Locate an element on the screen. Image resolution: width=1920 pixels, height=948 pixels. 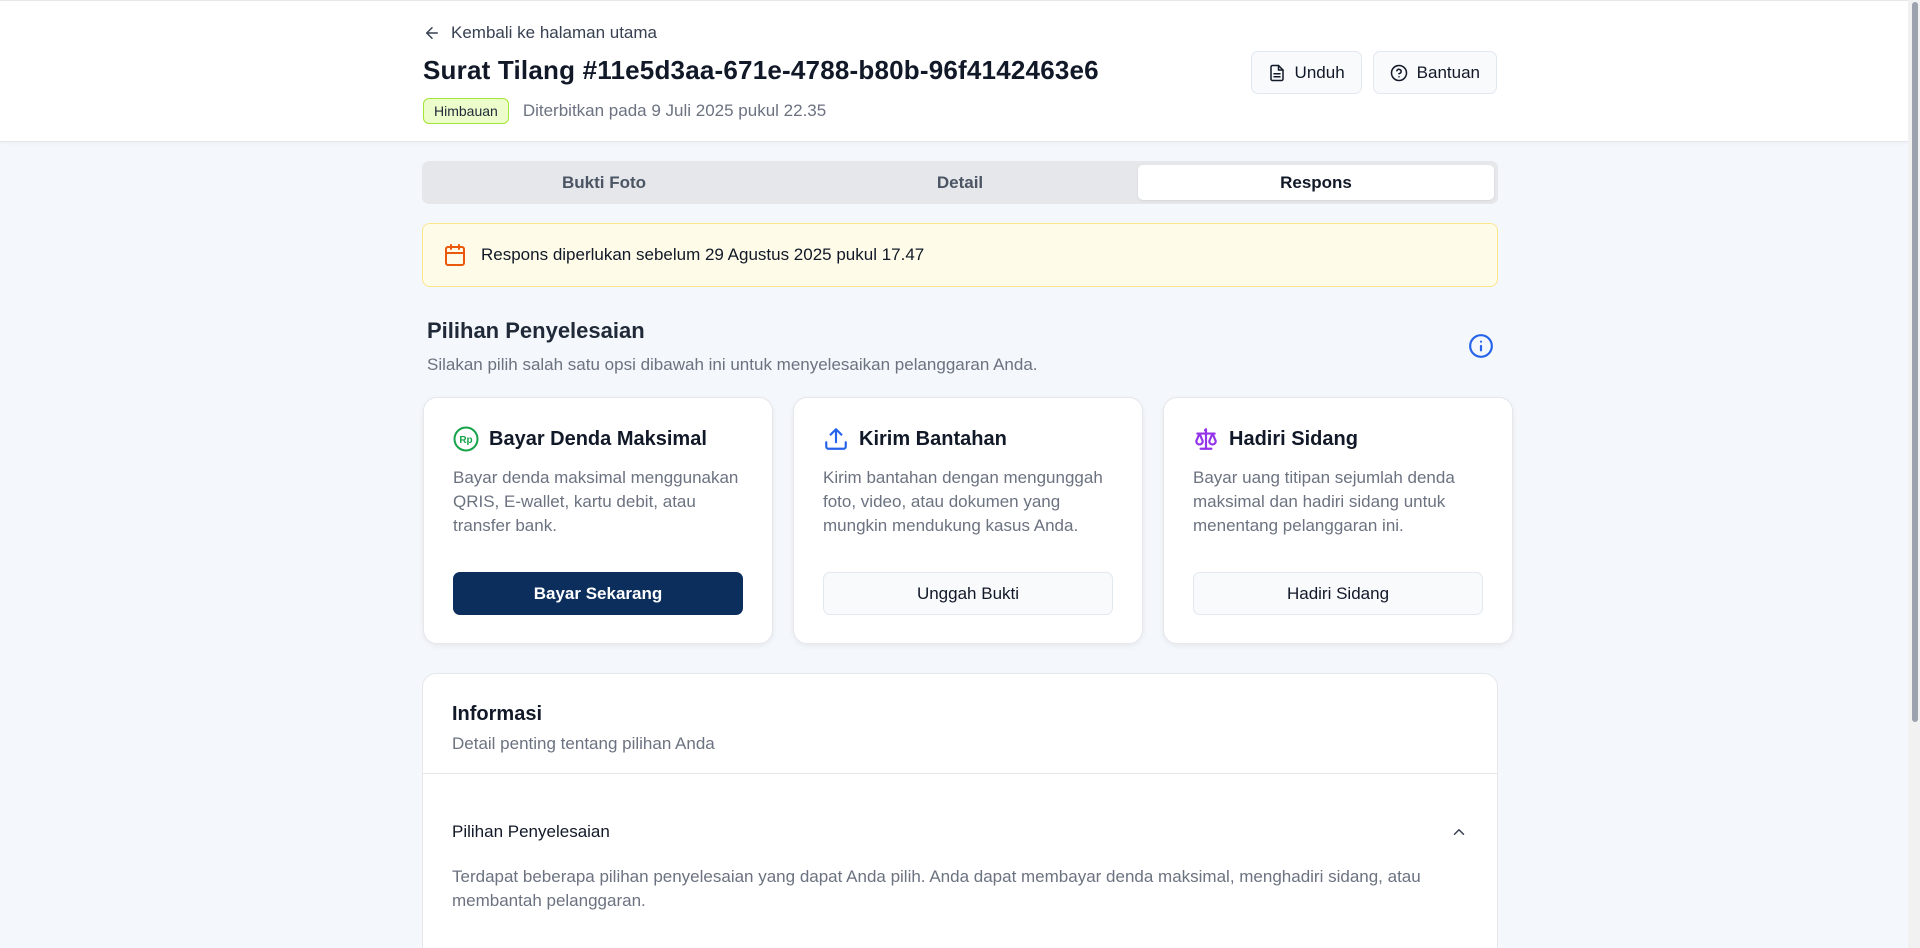
accordion-title: Pilihan Penyelesaian is located at coordinates (531, 831).